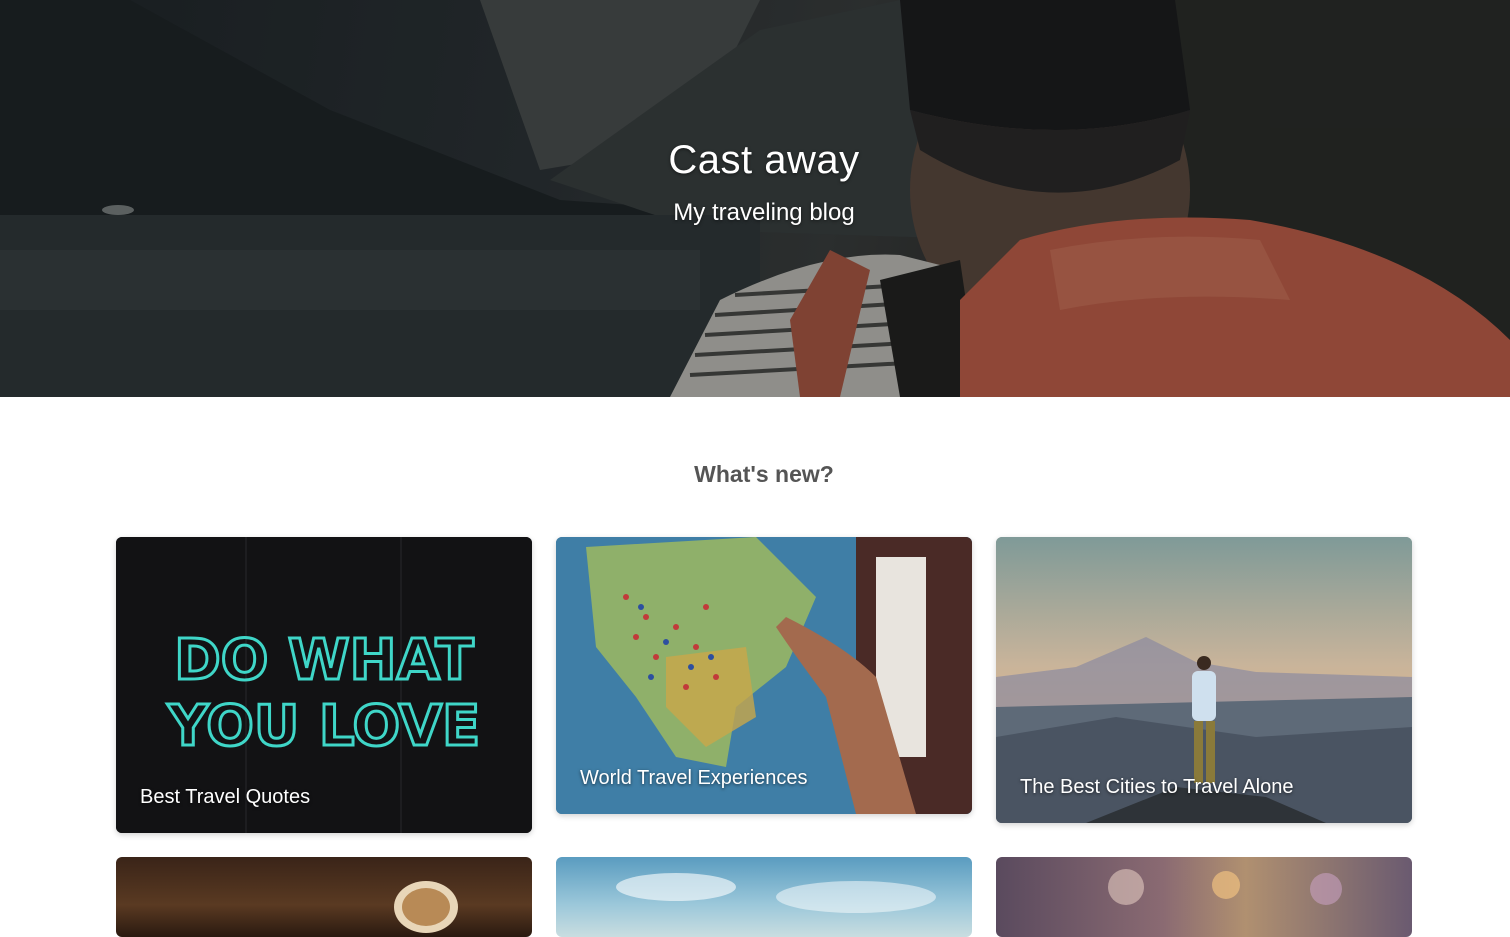  I want to click on hero-text: Cast away My traveling blog, so click(755, 182).